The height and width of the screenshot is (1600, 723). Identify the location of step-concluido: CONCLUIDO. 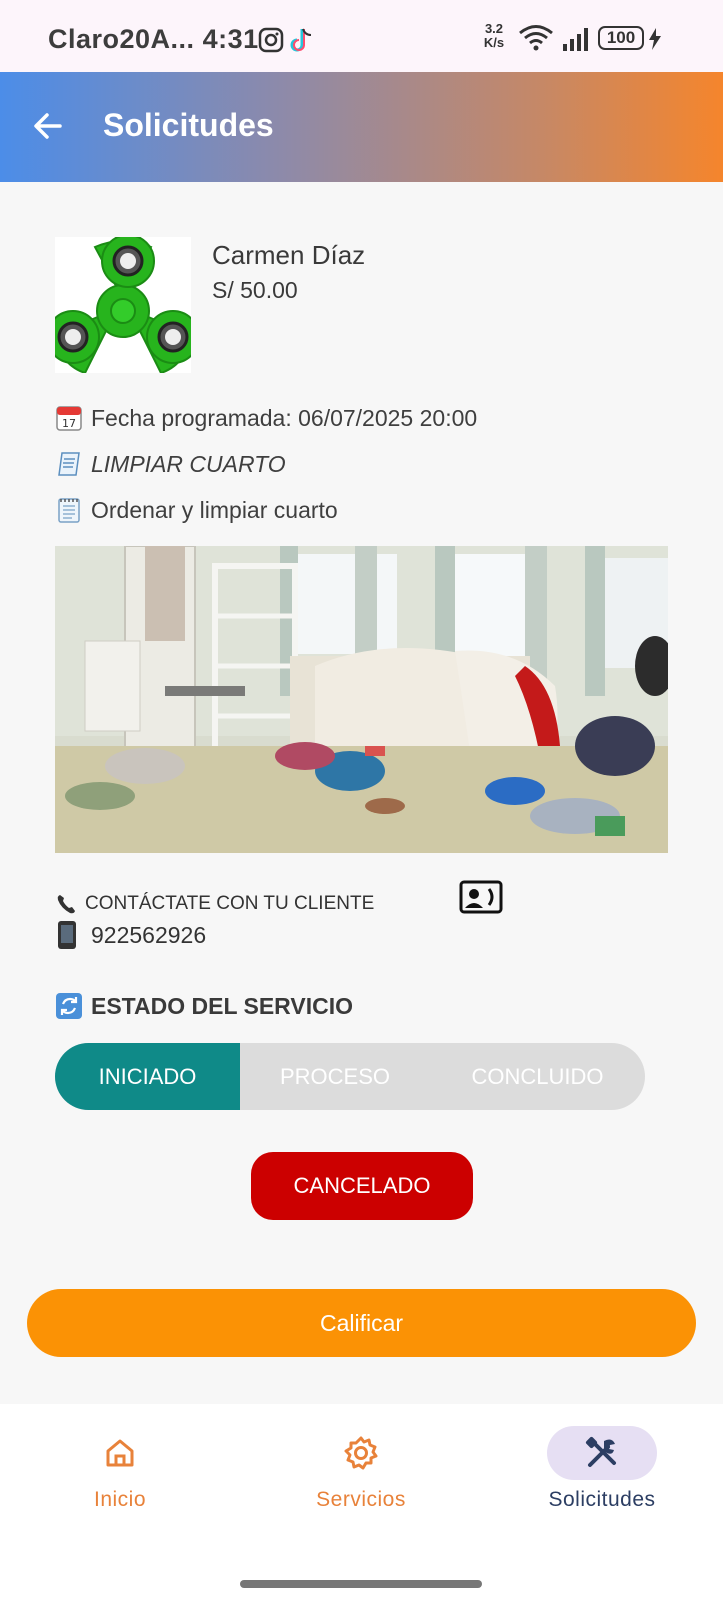
(537, 1076).